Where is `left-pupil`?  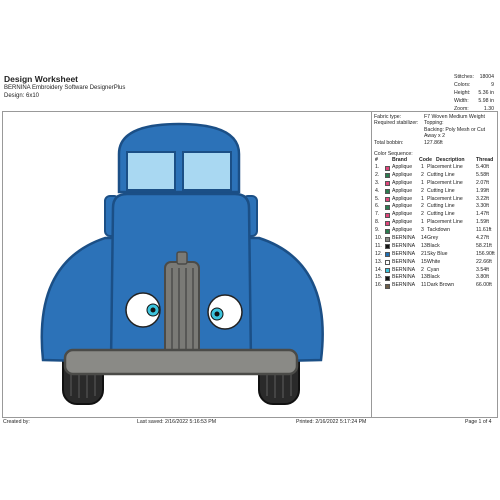 left-pupil is located at coordinates (153, 310).